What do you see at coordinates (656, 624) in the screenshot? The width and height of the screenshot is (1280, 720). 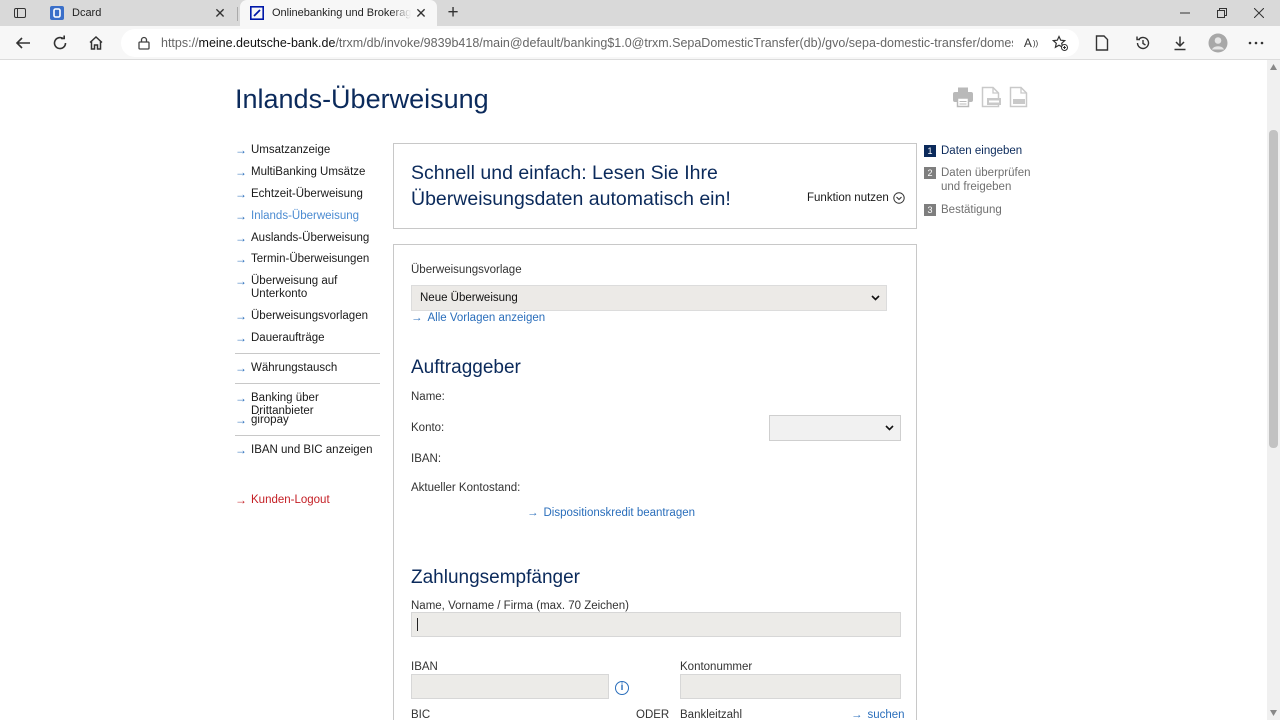 I see `recipient-name-input` at bounding box center [656, 624].